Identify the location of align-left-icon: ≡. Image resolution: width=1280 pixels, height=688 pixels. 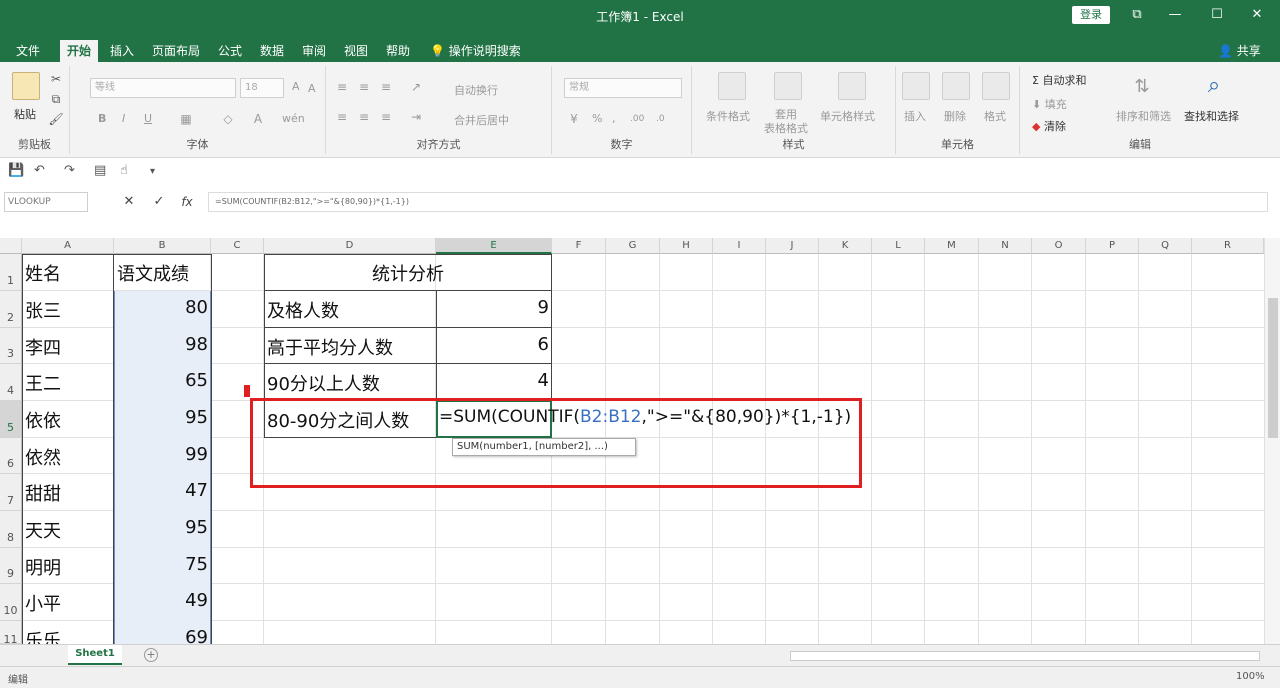
(342, 117).